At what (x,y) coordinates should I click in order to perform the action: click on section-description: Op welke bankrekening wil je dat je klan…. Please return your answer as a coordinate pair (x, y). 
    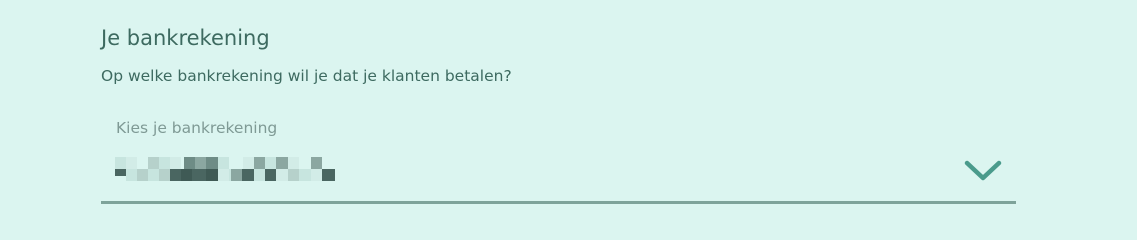
    Looking at the image, I should click on (306, 76).